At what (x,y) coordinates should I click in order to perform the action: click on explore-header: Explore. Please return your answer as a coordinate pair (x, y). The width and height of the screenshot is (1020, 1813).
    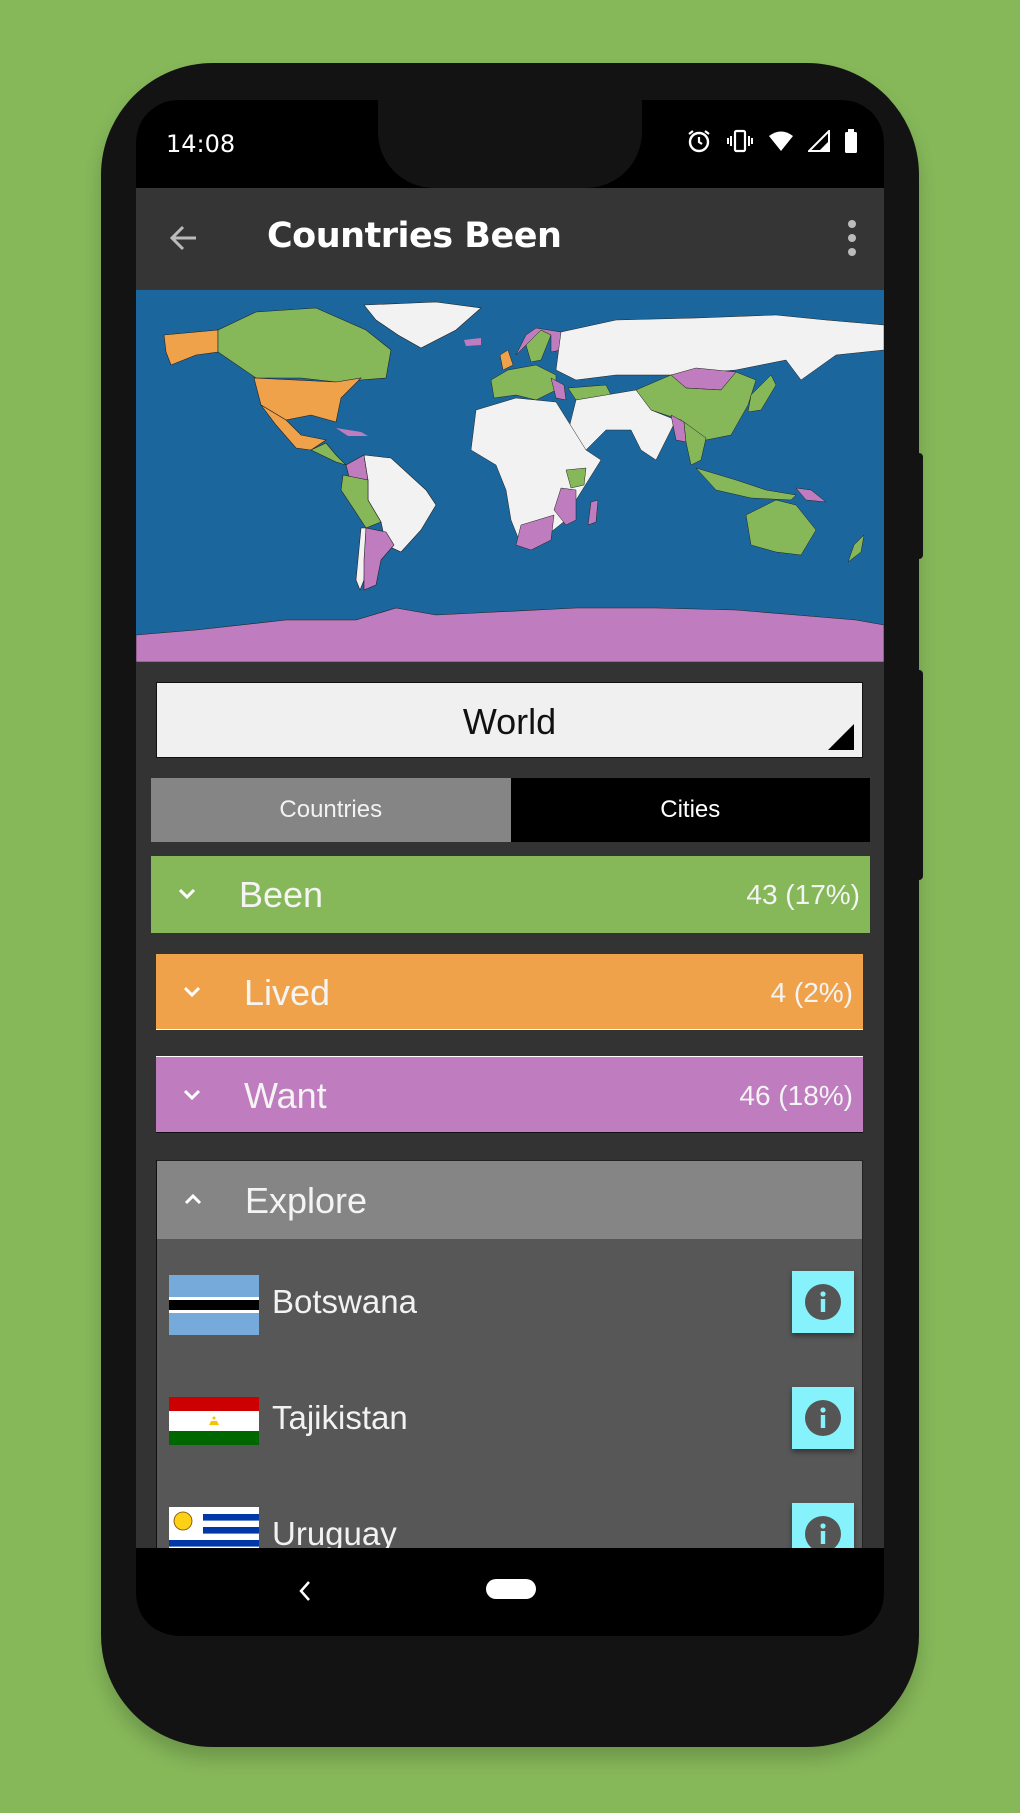
    Looking at the image, I should click on (509, 1199).